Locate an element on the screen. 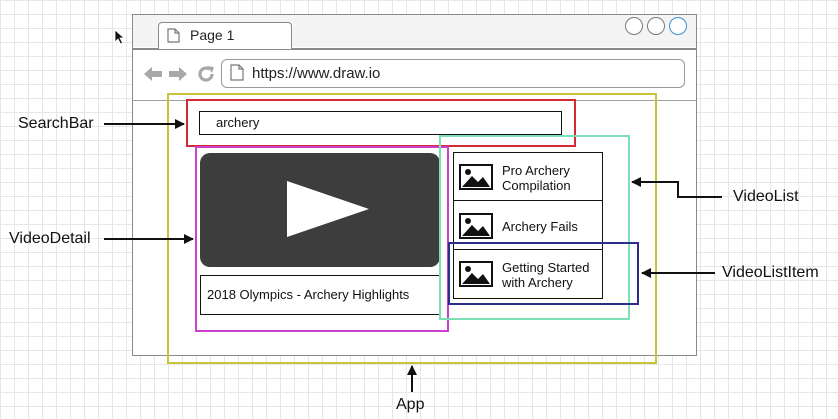 Image resolution: width=838 pixels, height=419 pixels. videolist-arrow is located at coordinates (676, 187).